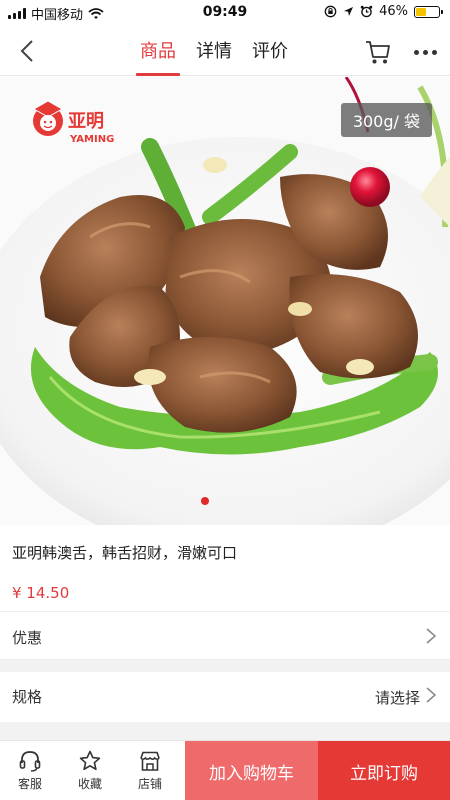 This screenshot has height=800, width=450. I want to click on favorite-label: 收藏, so click(89, 784).